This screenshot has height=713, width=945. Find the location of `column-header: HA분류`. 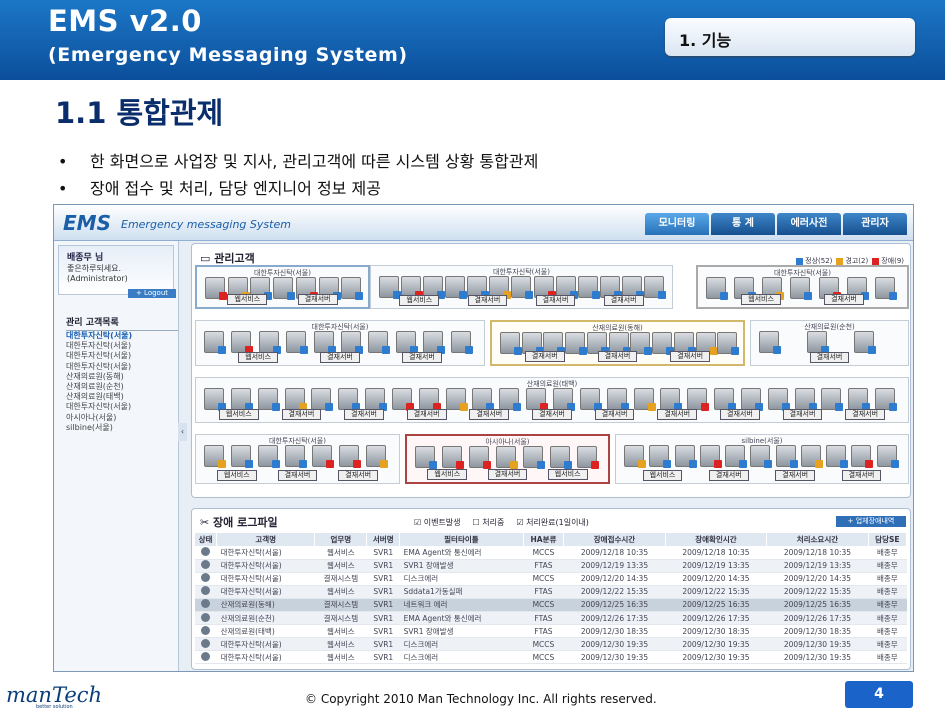

column-header: HA분류 is located at coordinates (544, 539).